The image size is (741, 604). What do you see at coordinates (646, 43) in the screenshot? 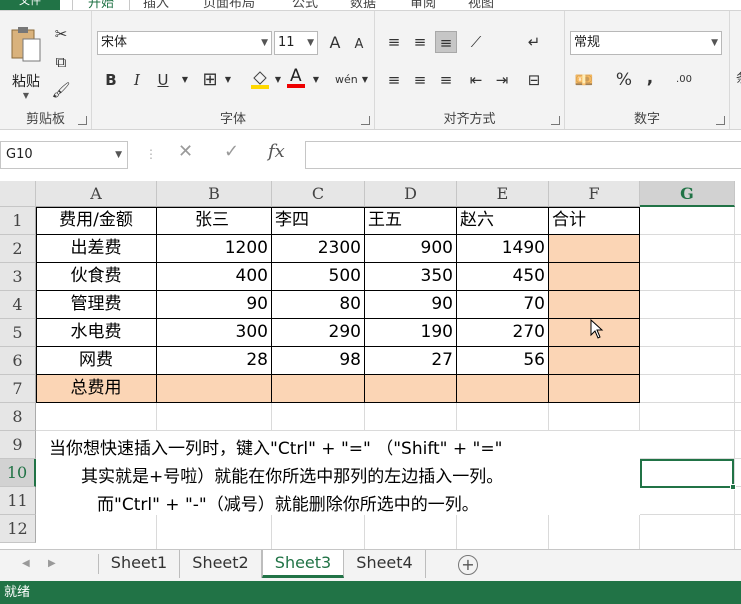
I see `number-format-select: 常规 ▼` at bounding box center [646, 43].